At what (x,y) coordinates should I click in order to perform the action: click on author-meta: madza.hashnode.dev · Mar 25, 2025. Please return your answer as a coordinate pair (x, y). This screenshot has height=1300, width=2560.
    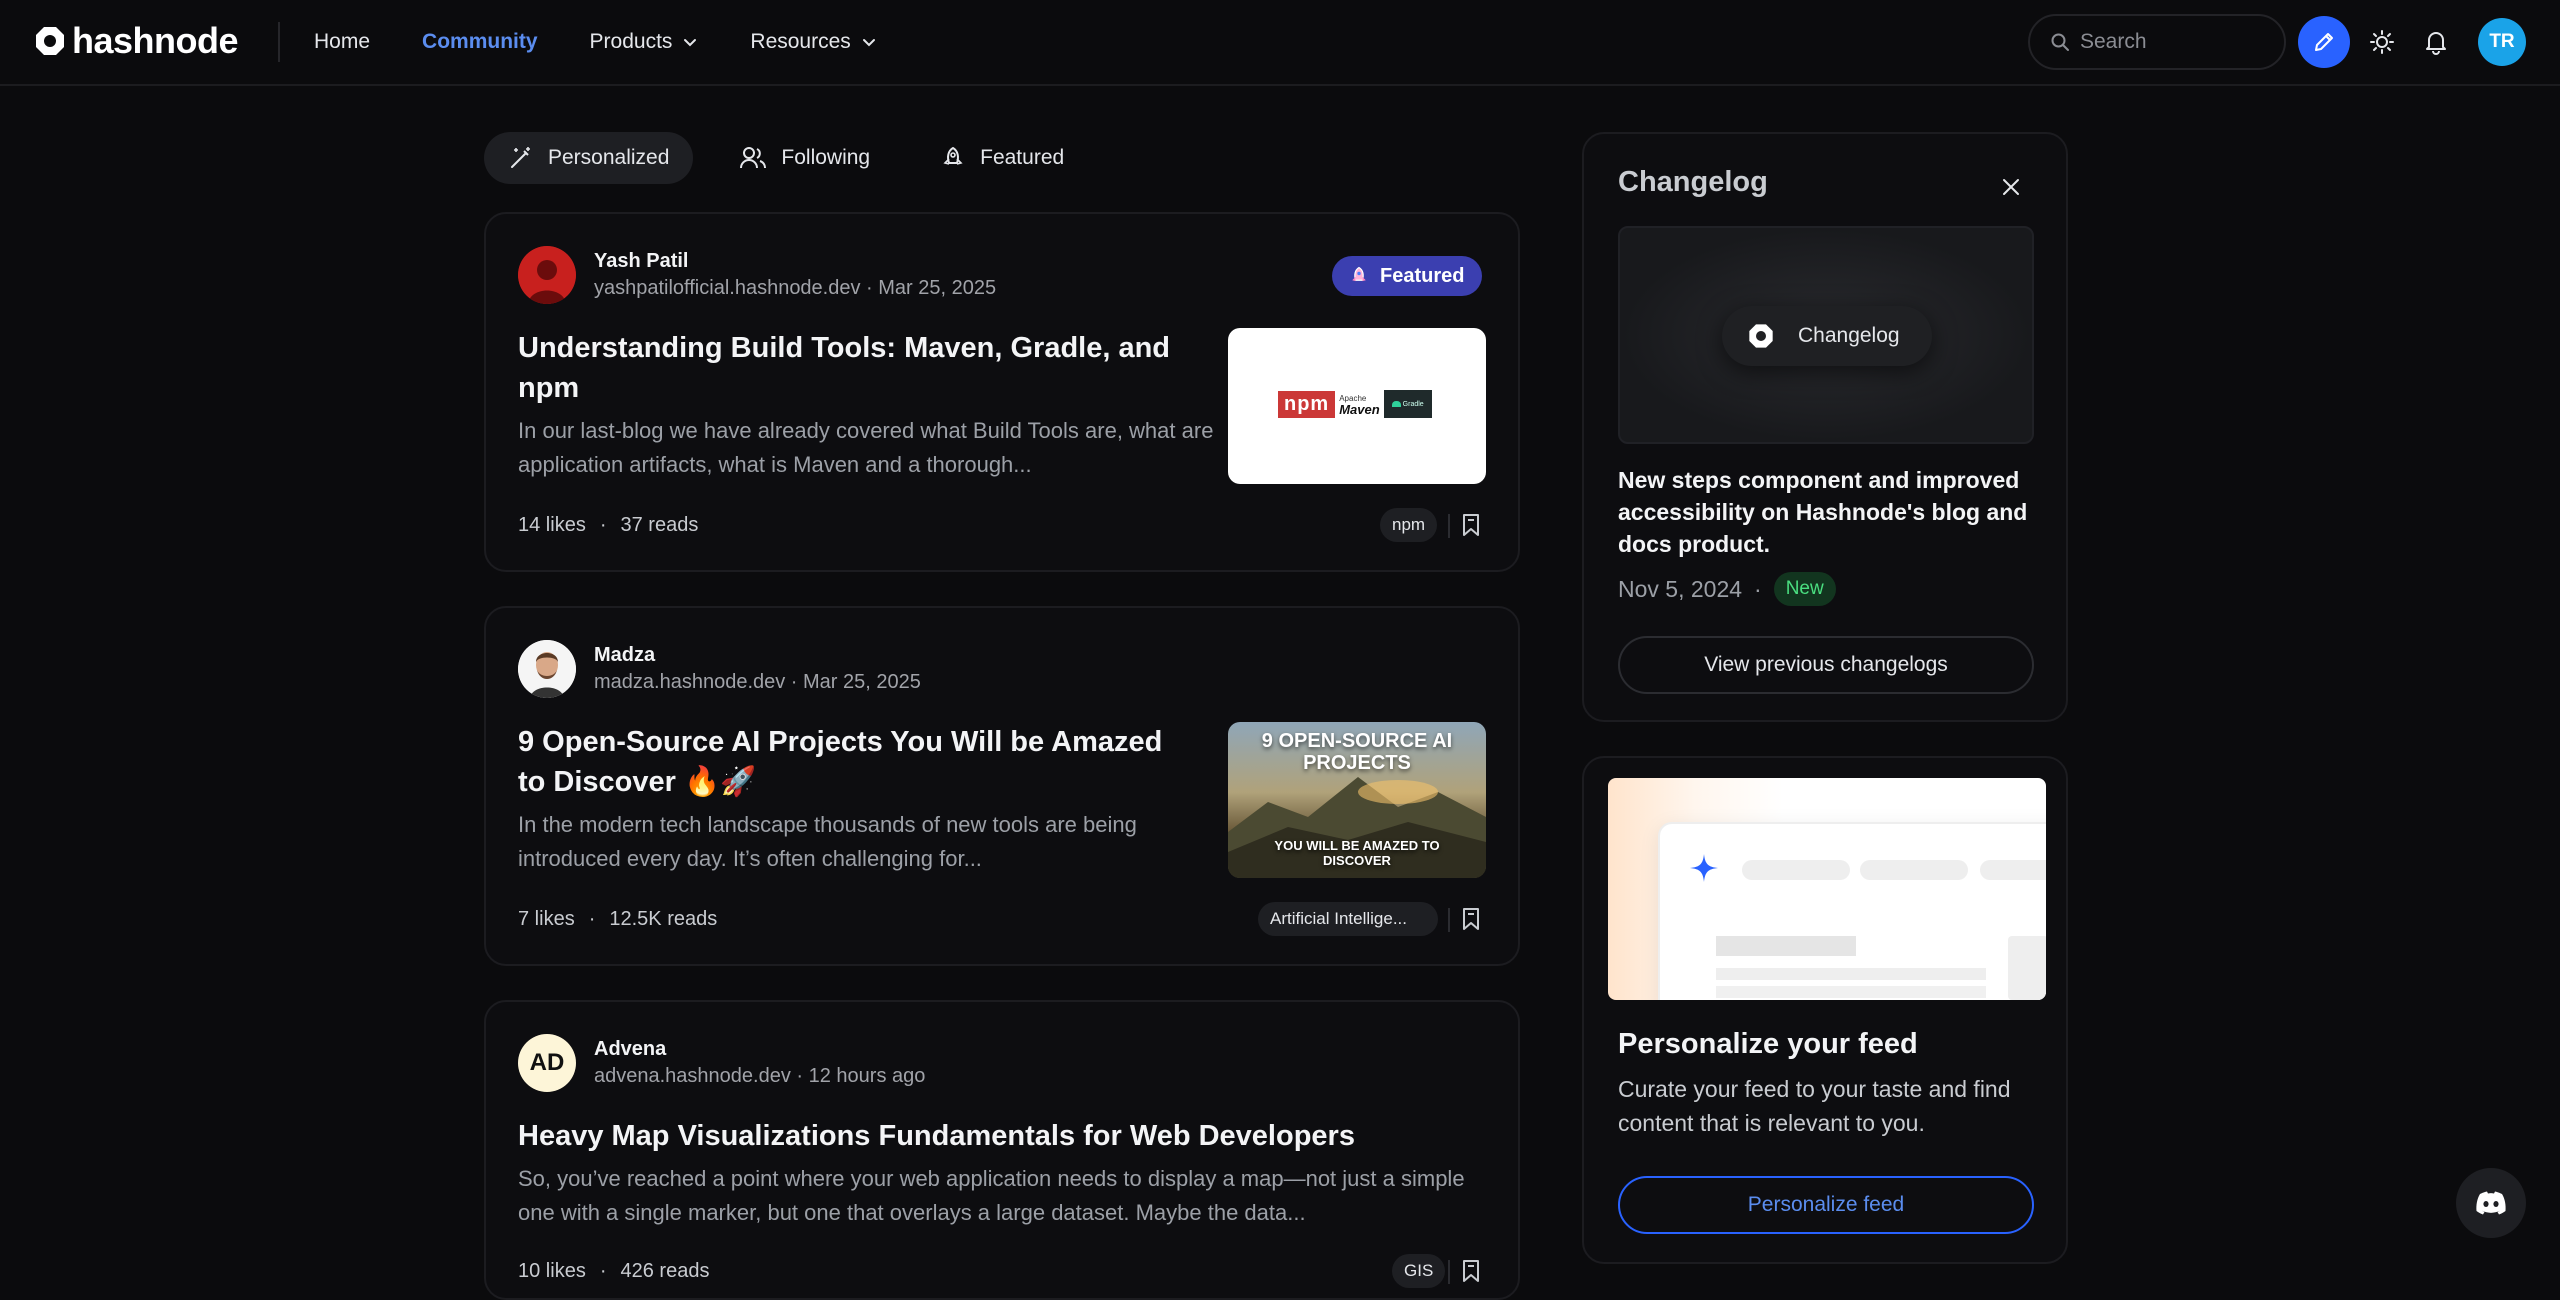
    Looking at the image, I should click on (757, 682).